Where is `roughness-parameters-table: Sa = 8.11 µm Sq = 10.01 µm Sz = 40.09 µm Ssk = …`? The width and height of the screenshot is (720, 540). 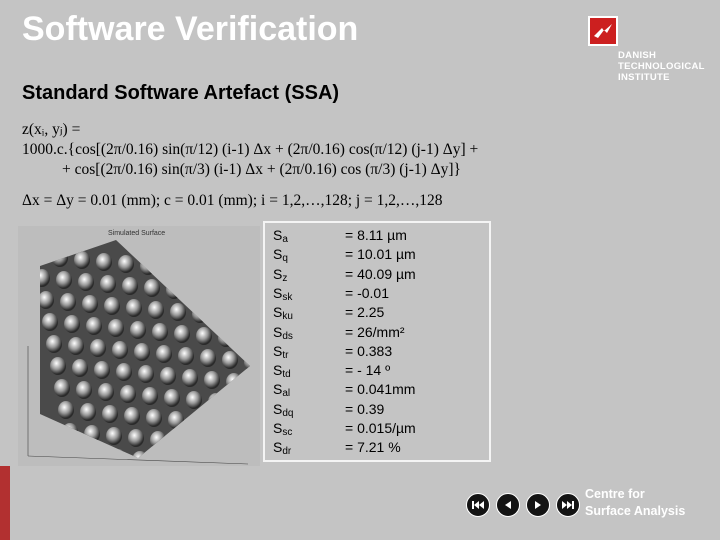
roughness-parameters-table: Sa = 8.11 µm Sq = 10.01 µm Sz = 40.09 µm Ssk = … is located at coordinates (377, 341).